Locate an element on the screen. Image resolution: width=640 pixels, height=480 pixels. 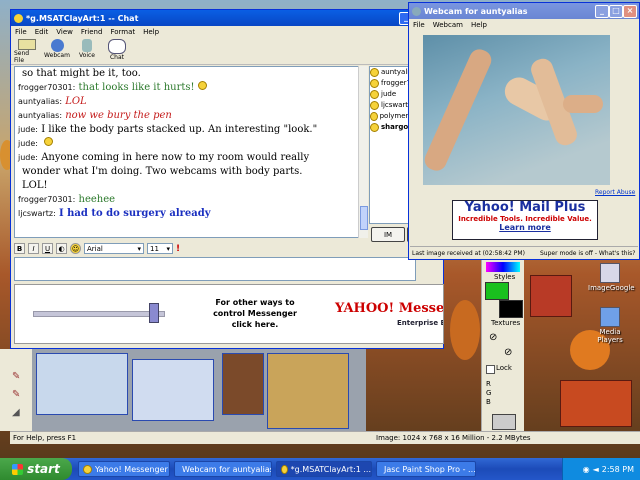
chevron-down-icon: ▾ is located at coordinates (139, 248).